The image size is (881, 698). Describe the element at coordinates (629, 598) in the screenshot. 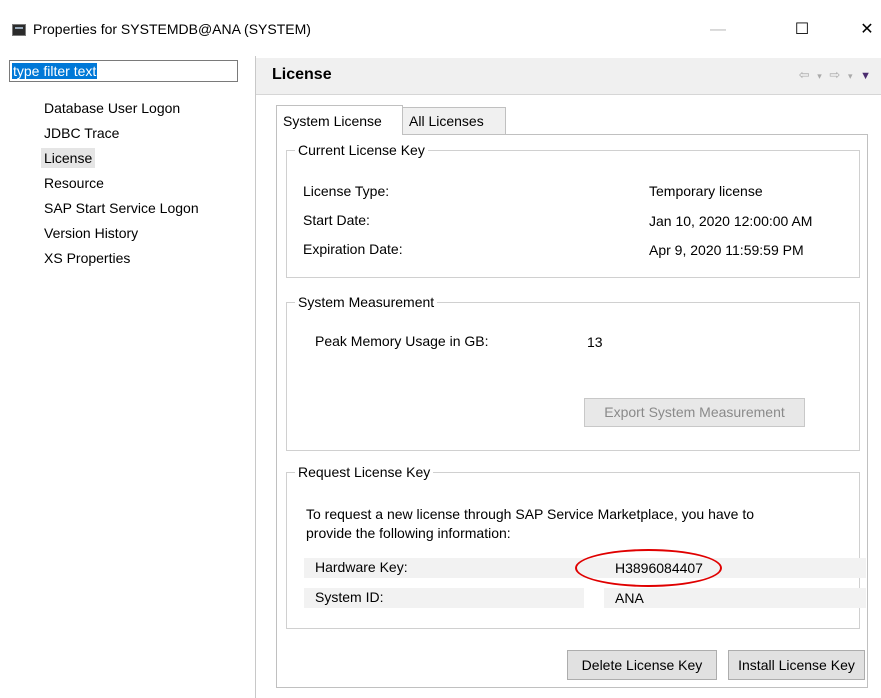

I see `system-id-value: ANA` at that location.